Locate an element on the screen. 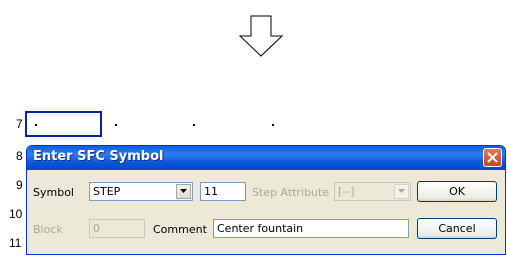 The image size is (507, 256). close-icon is located at coordinates (492, 157).